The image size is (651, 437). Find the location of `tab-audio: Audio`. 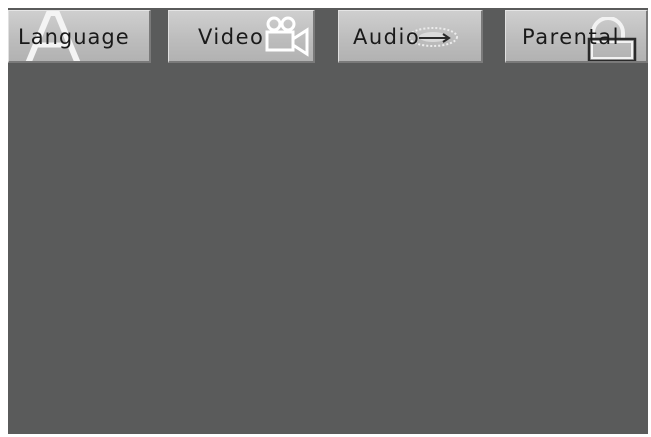

tab-audio: Audio is located at coordinates (410, 36).